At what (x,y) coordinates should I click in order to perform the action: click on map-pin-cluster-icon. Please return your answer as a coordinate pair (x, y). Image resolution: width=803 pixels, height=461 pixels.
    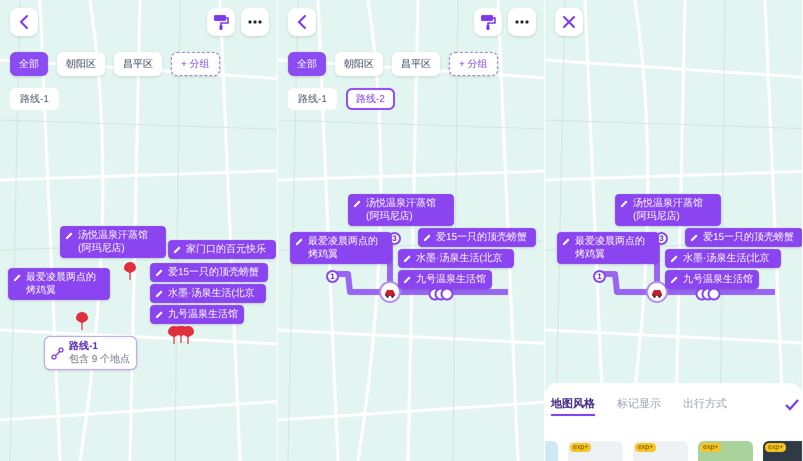
    Looking at the image, I should click on (181, 335).